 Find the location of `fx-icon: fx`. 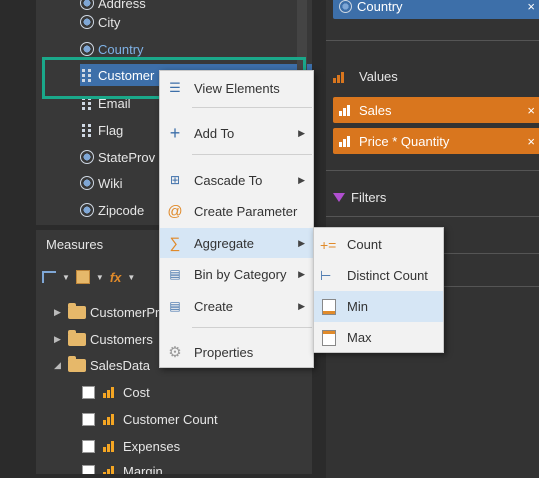

fx-icon: fx is located at coordinates (116, 277).